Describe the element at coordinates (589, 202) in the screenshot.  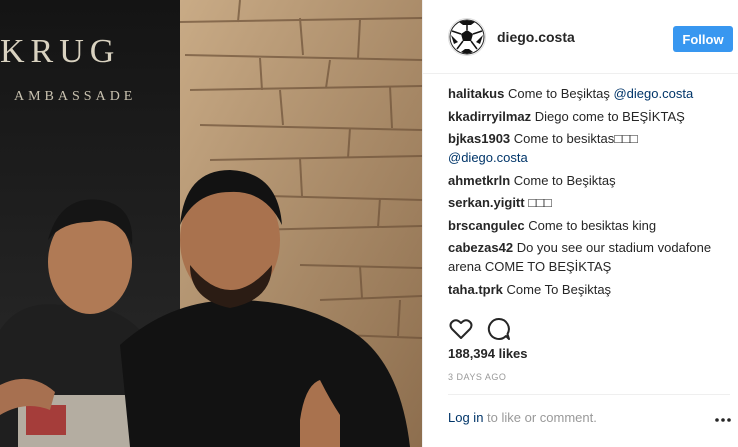
I see `comment-item: serkan.yigitt □□□` at that location.